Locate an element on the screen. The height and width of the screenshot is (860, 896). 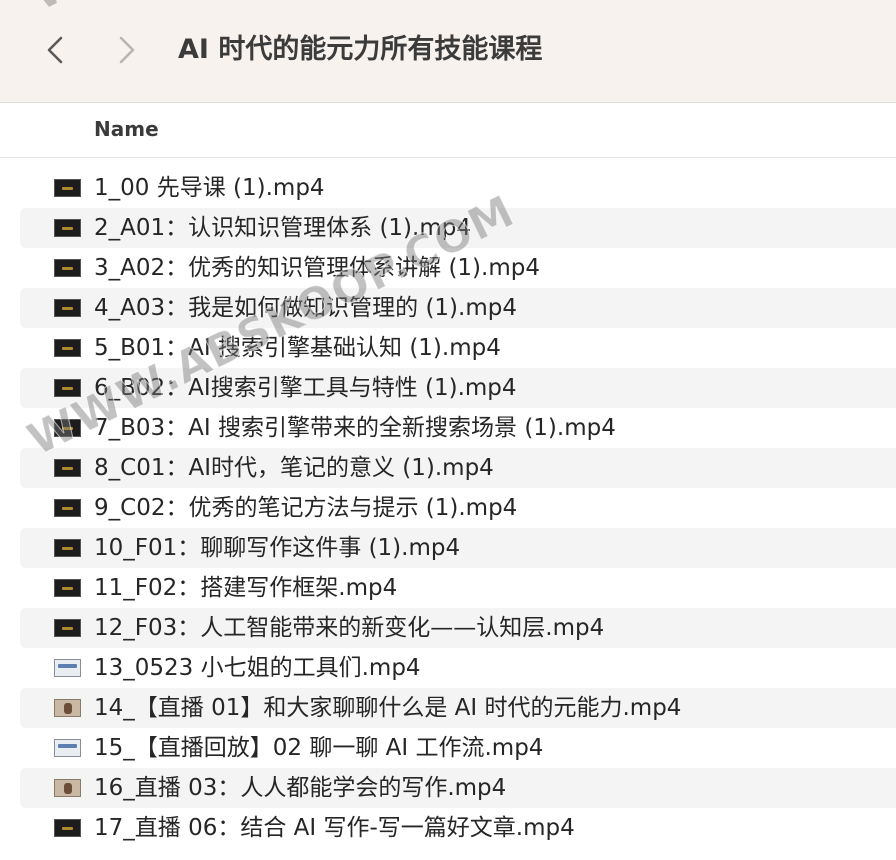
file-row: 14_【直播 01】和大家聊聊什么是 AI 时代的元能力.mp4 is located at coordinates (458, 708).